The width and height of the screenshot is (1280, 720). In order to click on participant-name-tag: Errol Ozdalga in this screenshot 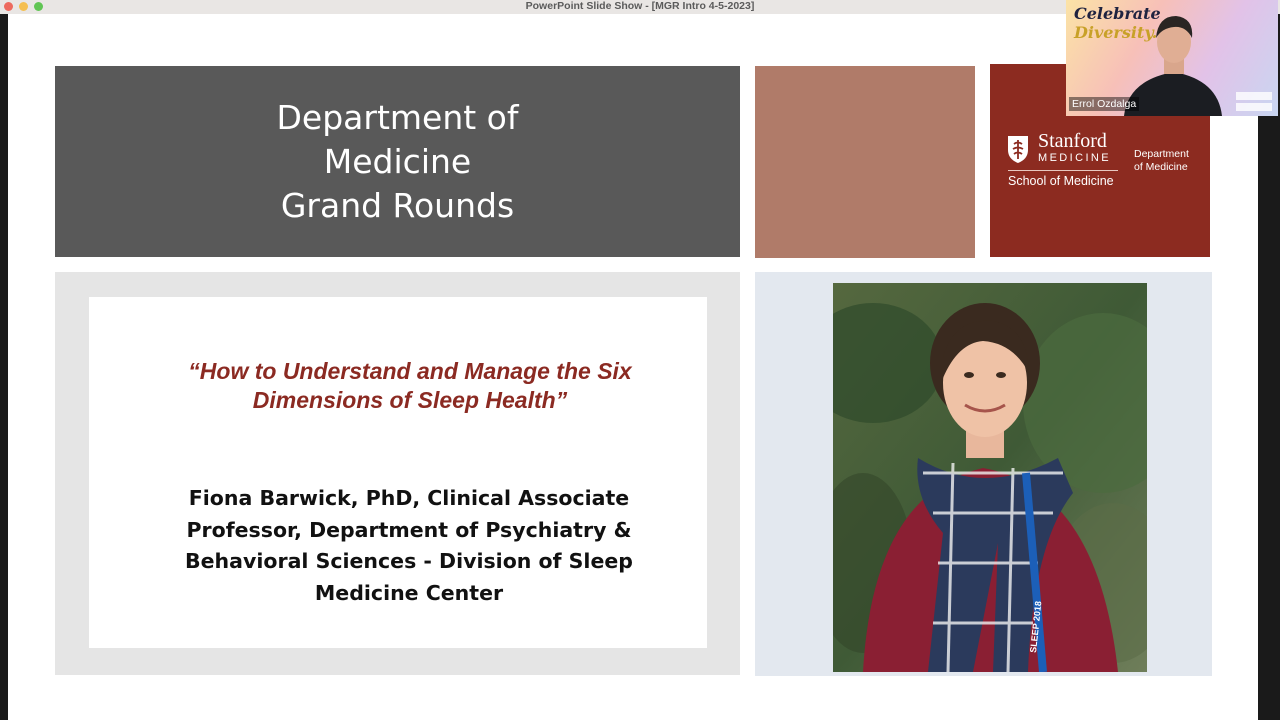, I will do `click(1104, 104)`.